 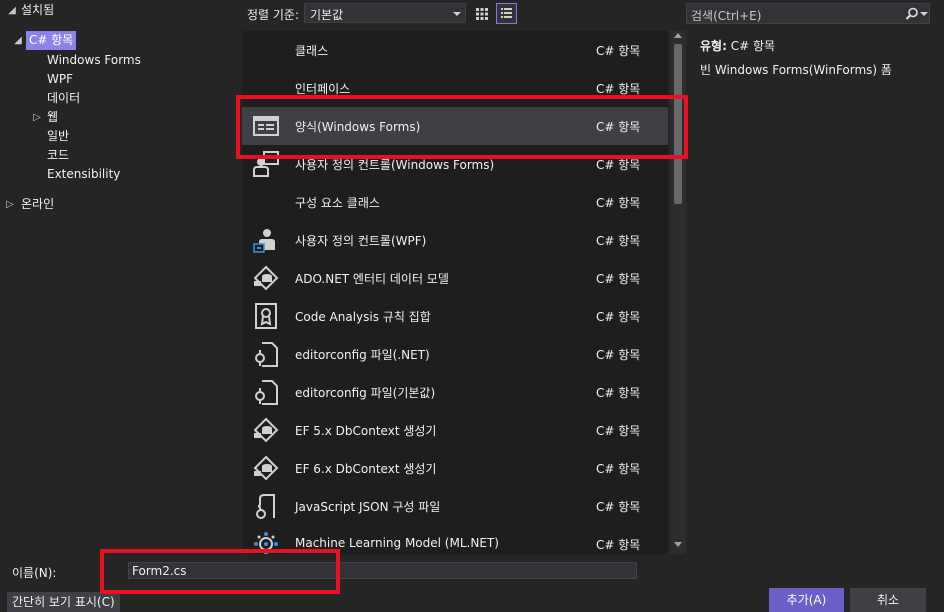 What do you see at coordinates (366, 469) in the screenshot?
I see `template-name: EF 6.x DbContext 생성기` at bounding box center [366, 469].